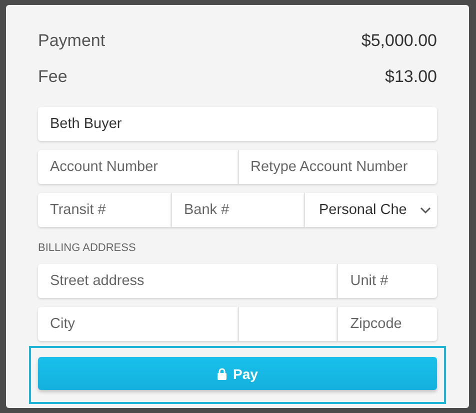  Describe the element at coordinates (222, 374) in the screenshot. I see `lock-icon` at that location.